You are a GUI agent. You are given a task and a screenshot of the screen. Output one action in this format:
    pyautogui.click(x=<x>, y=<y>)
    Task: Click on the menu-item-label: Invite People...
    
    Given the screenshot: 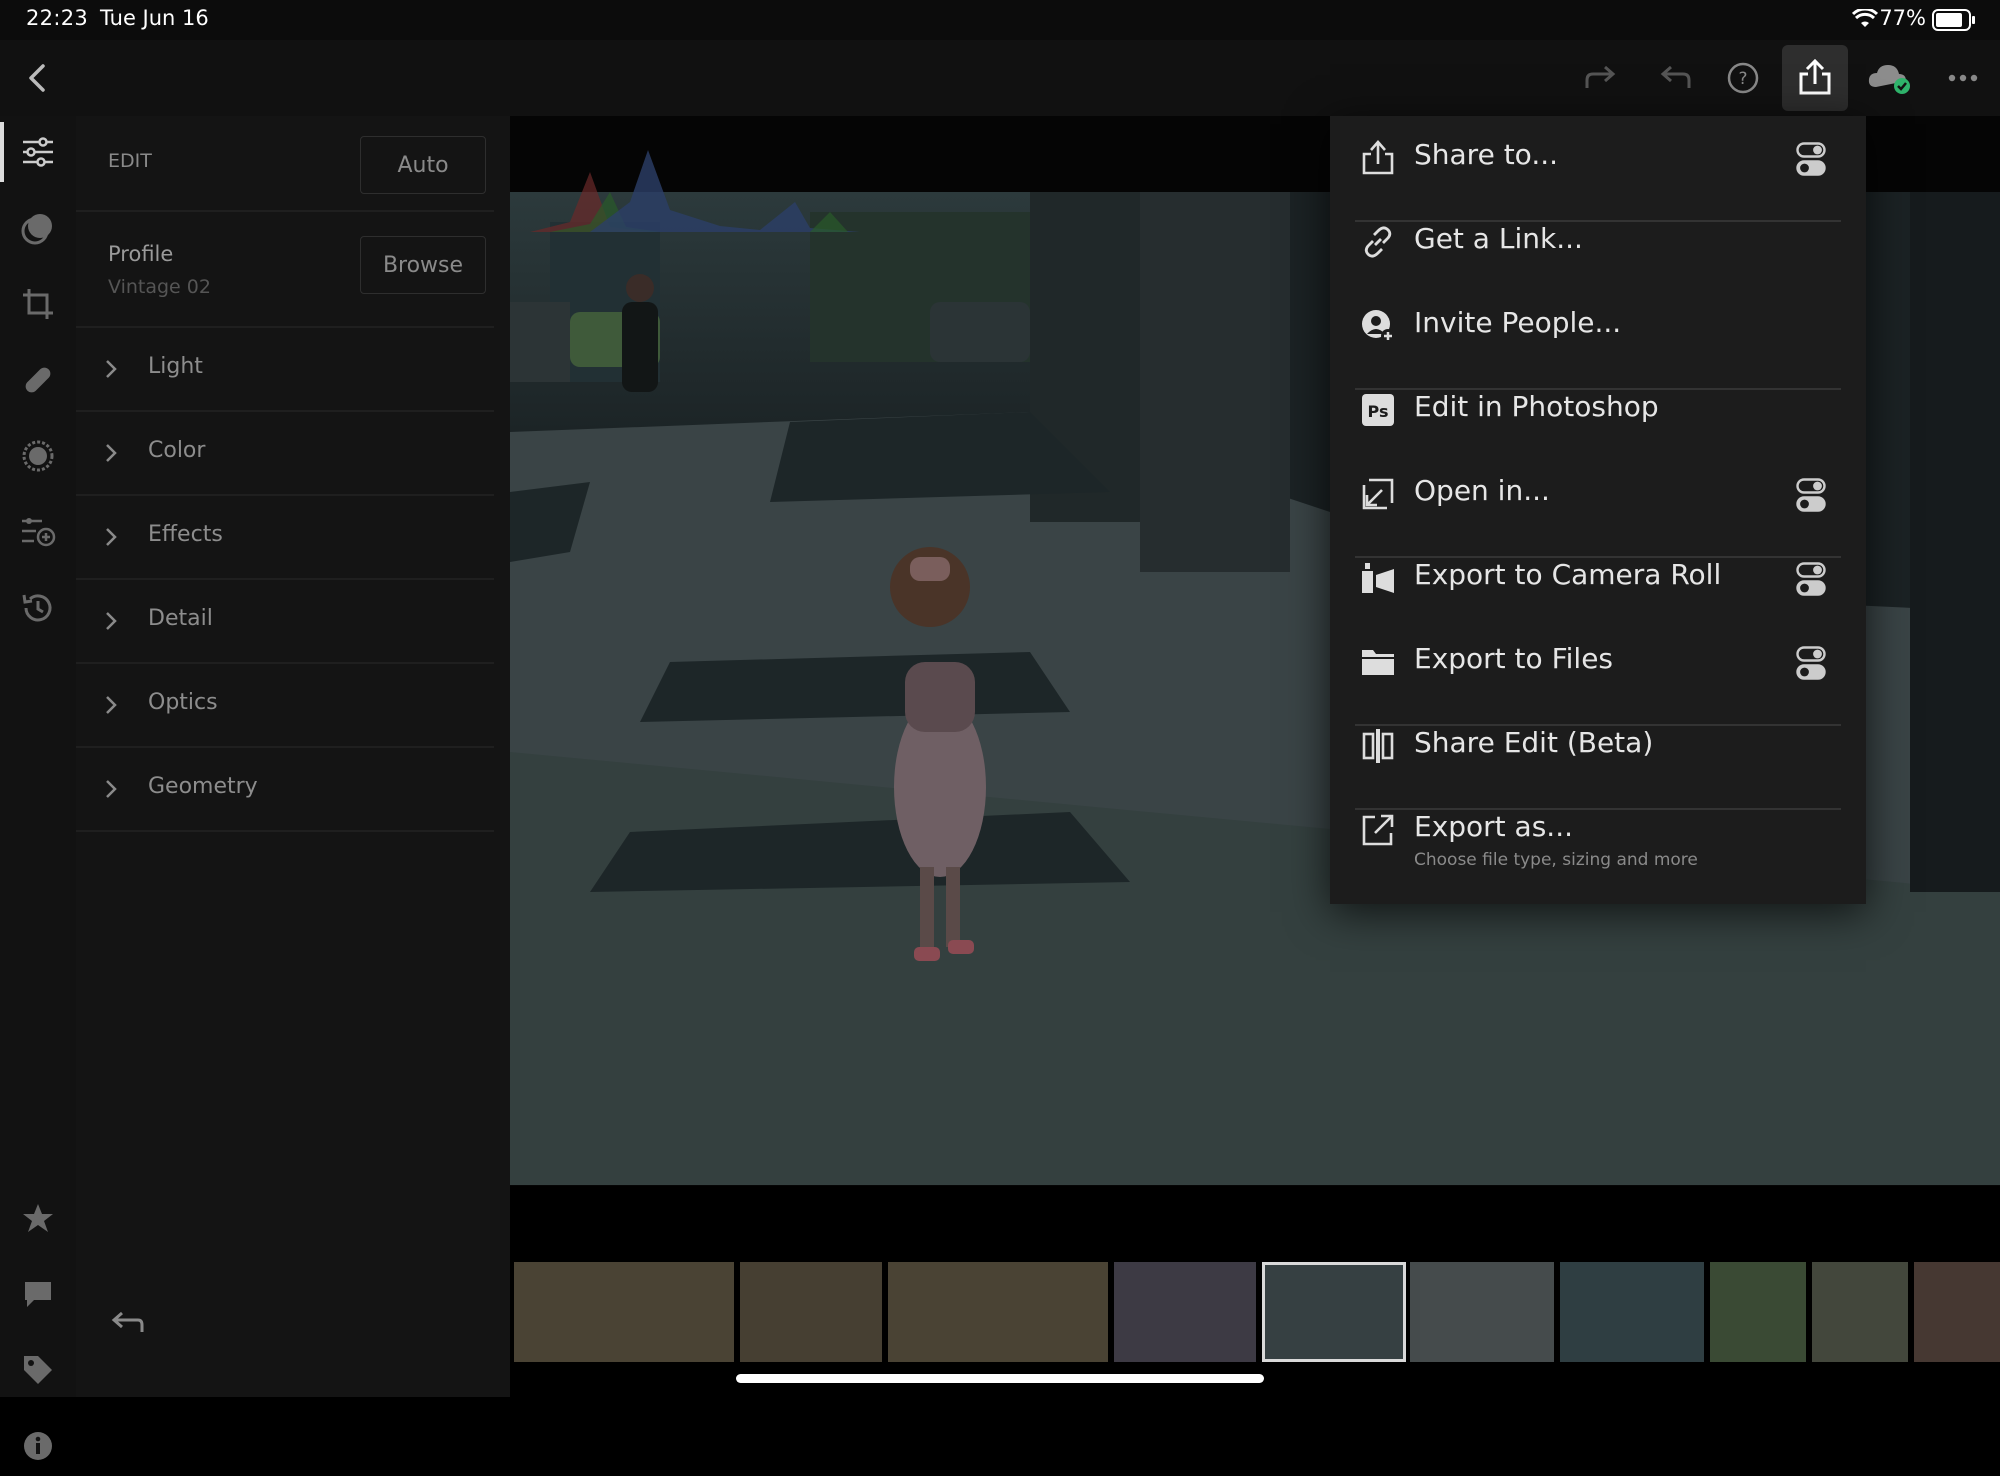 What is the action you would take?
    pyautogui.click(x=1518, y=322)
    